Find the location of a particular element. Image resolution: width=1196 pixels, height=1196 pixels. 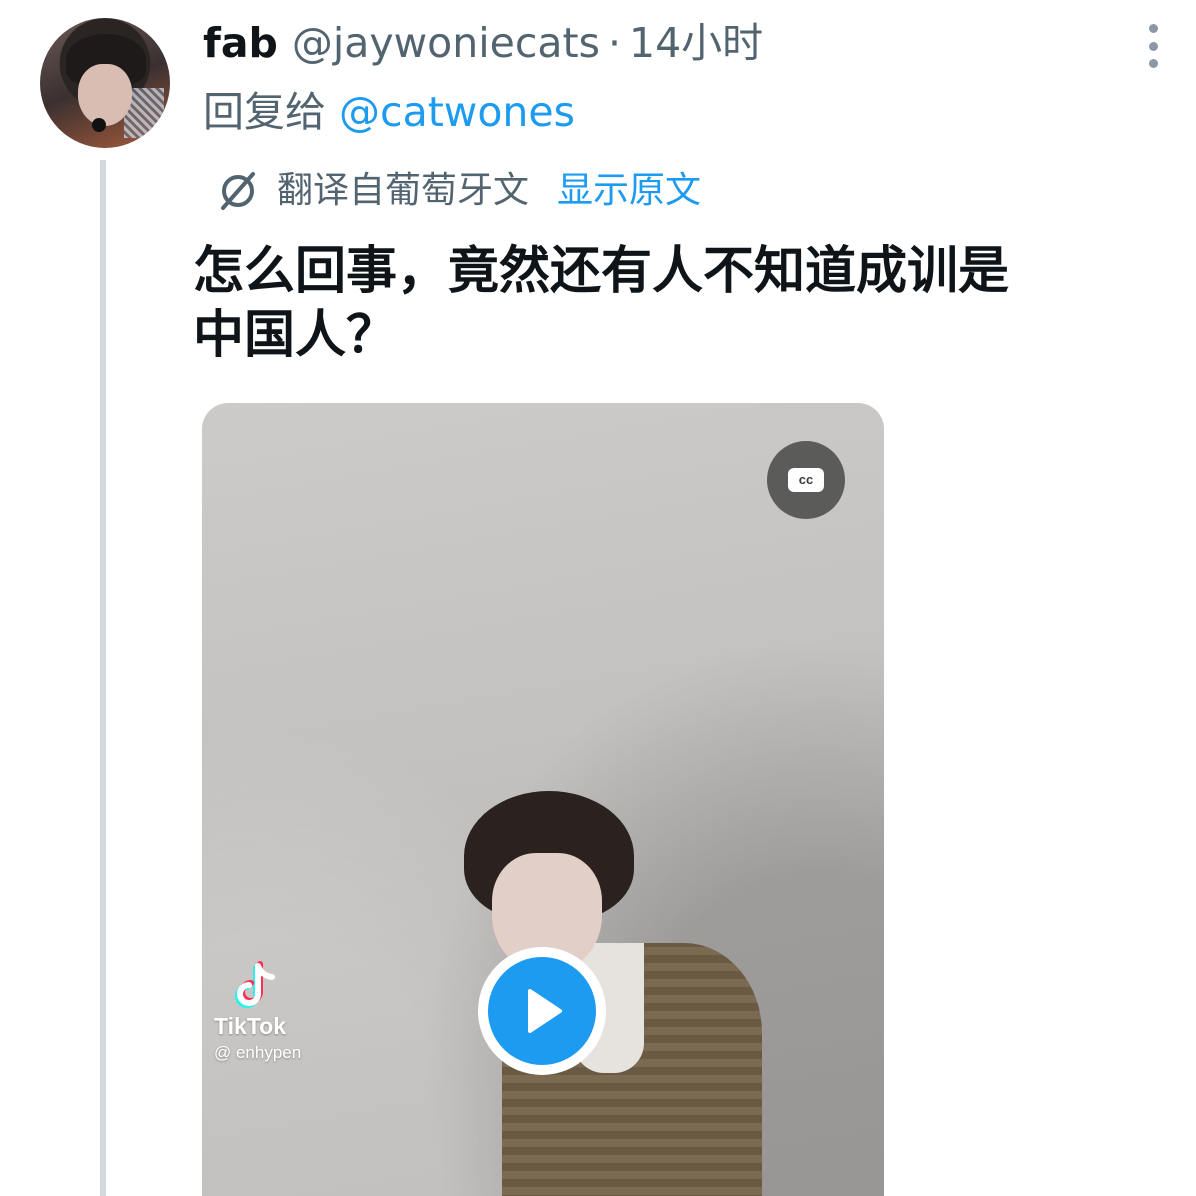

play-icon is located at coordinates (542, 1011).